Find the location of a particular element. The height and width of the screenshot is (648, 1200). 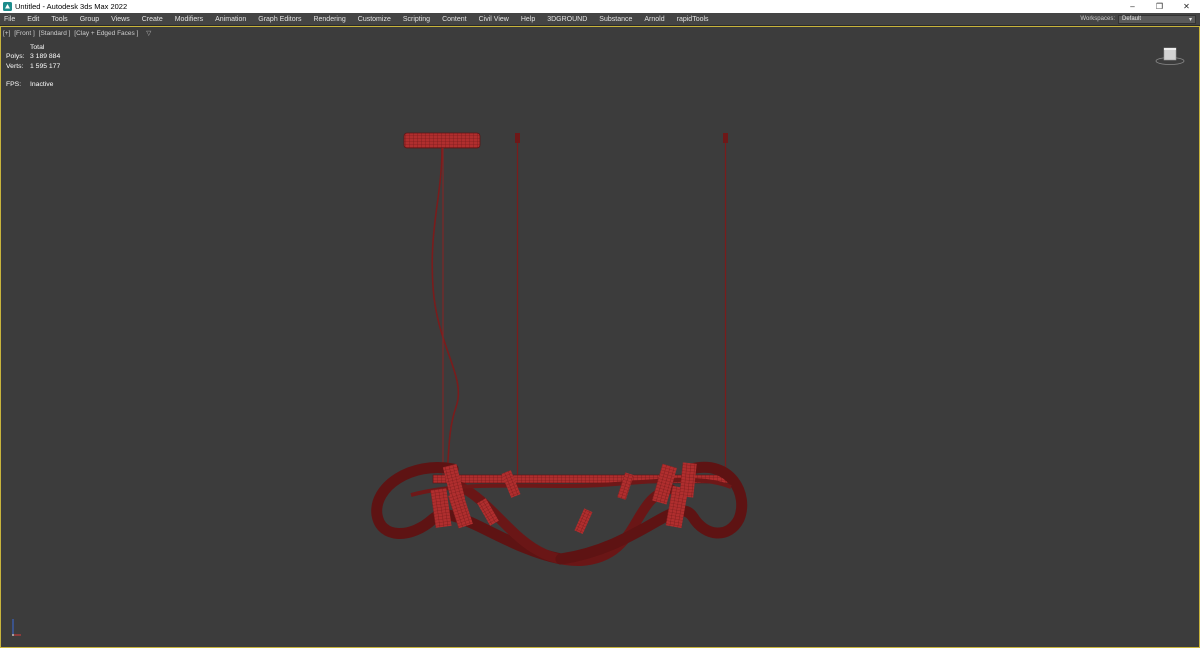

menu-arnold: Arnold is located at coordinates (654, 19).